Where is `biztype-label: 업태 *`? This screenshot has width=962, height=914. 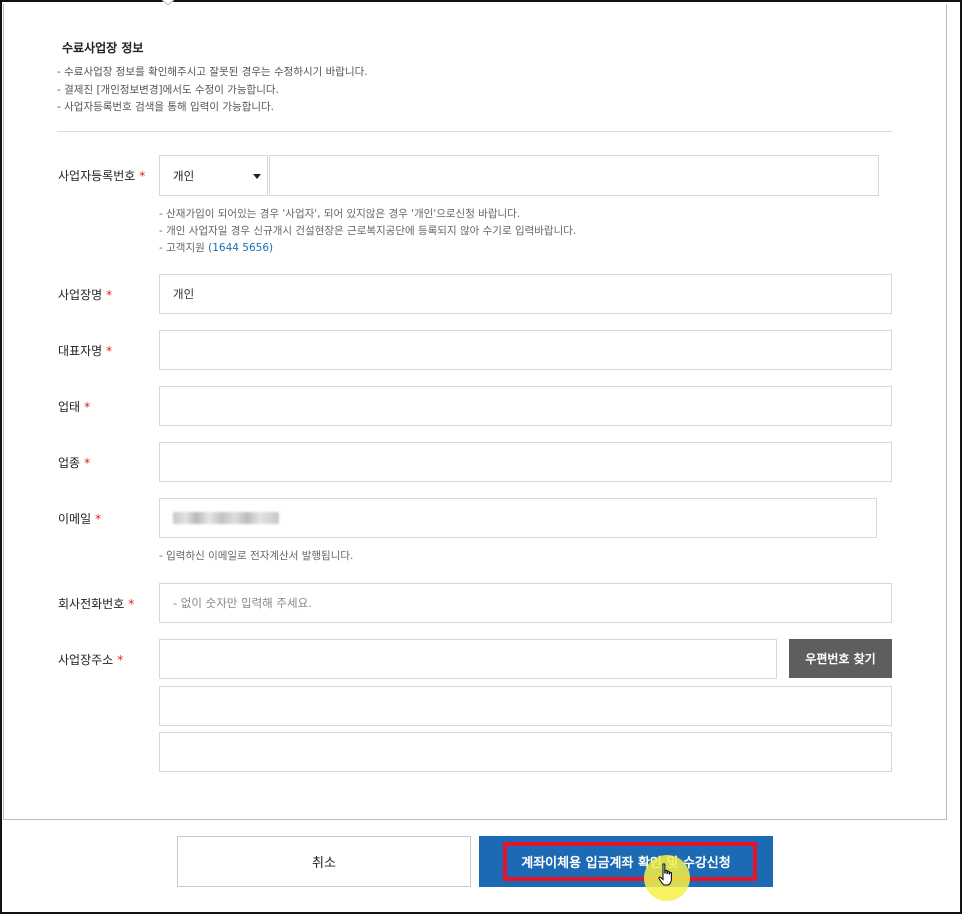 biztype-label: 업태 * is located at coordinates (74, 406).